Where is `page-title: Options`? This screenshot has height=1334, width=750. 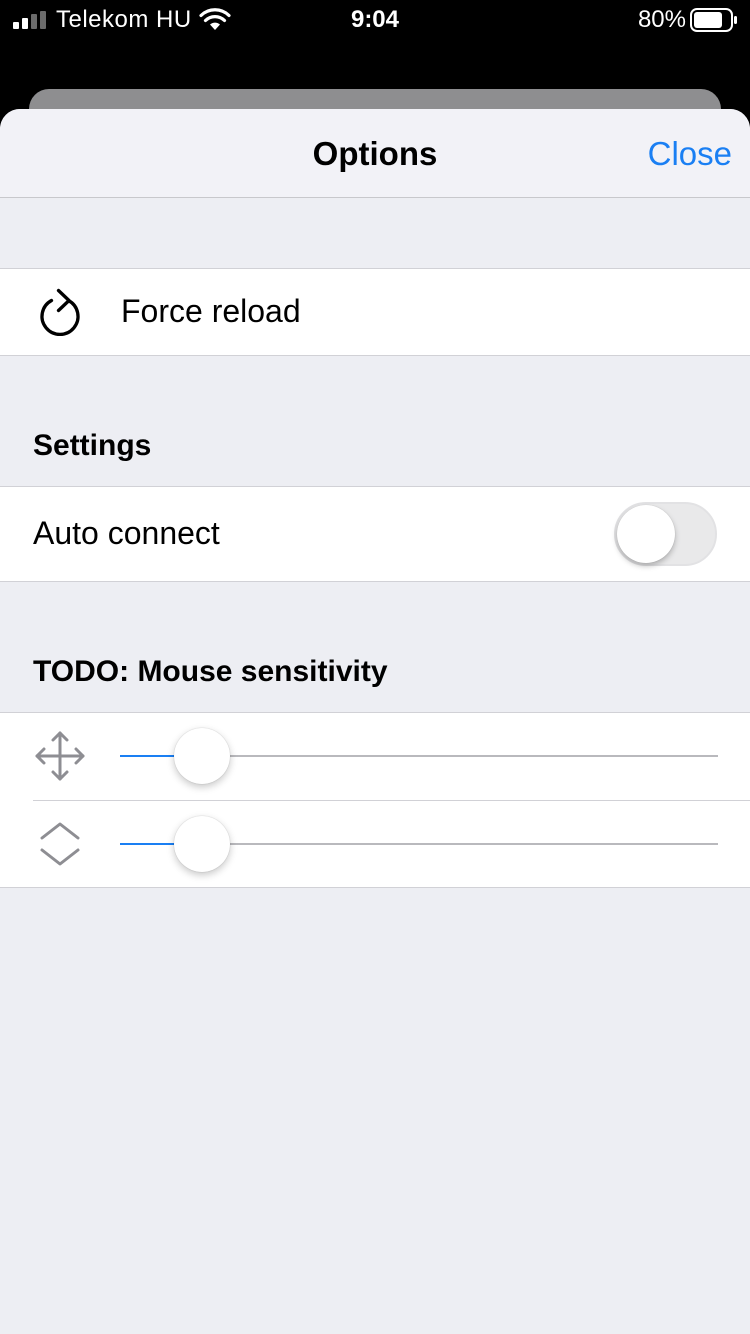
page-title: Options is located at coordinates (375, 153).